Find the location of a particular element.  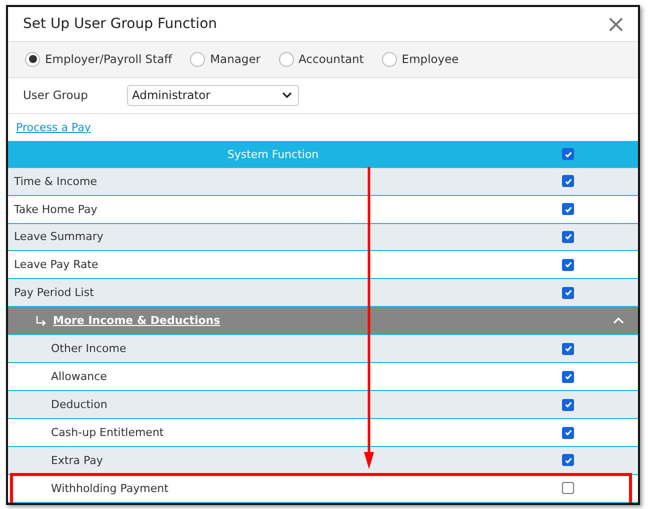

role-label: Manager is located at coordinates (235, 59).